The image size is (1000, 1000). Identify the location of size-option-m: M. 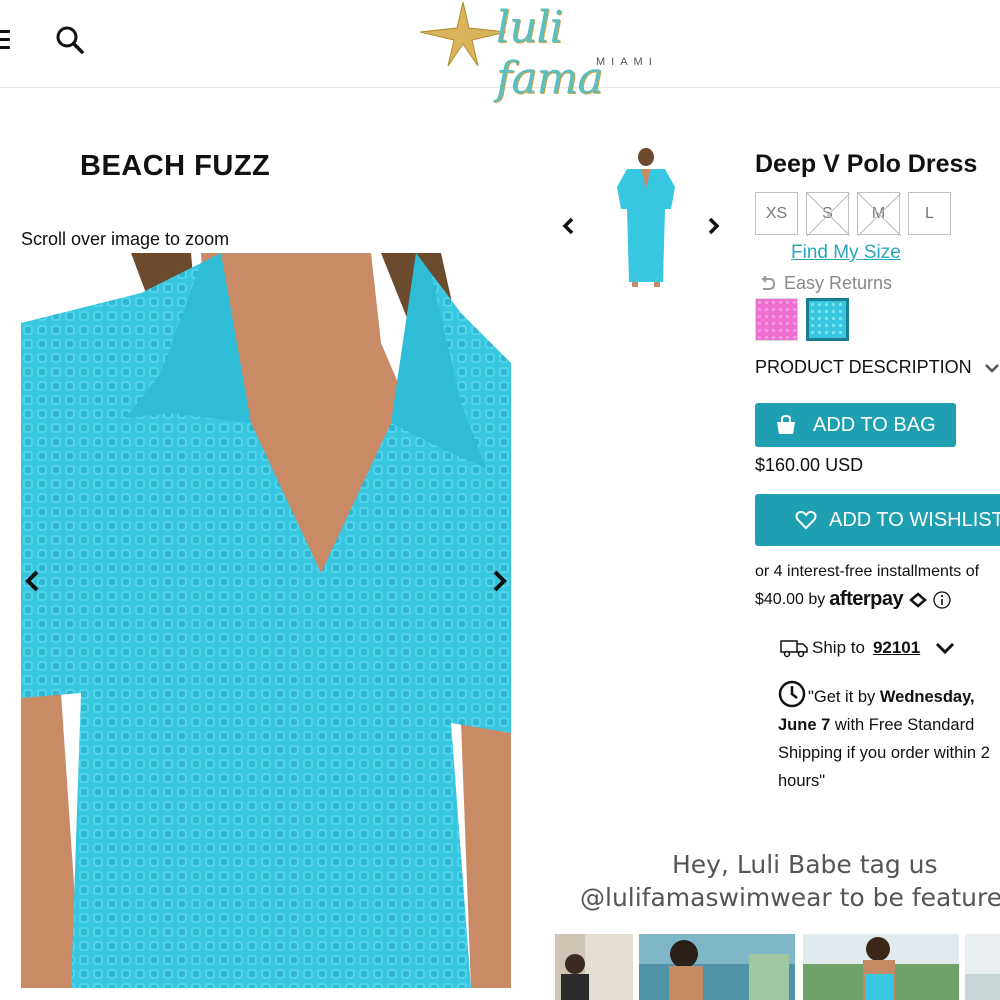
(879, 214).